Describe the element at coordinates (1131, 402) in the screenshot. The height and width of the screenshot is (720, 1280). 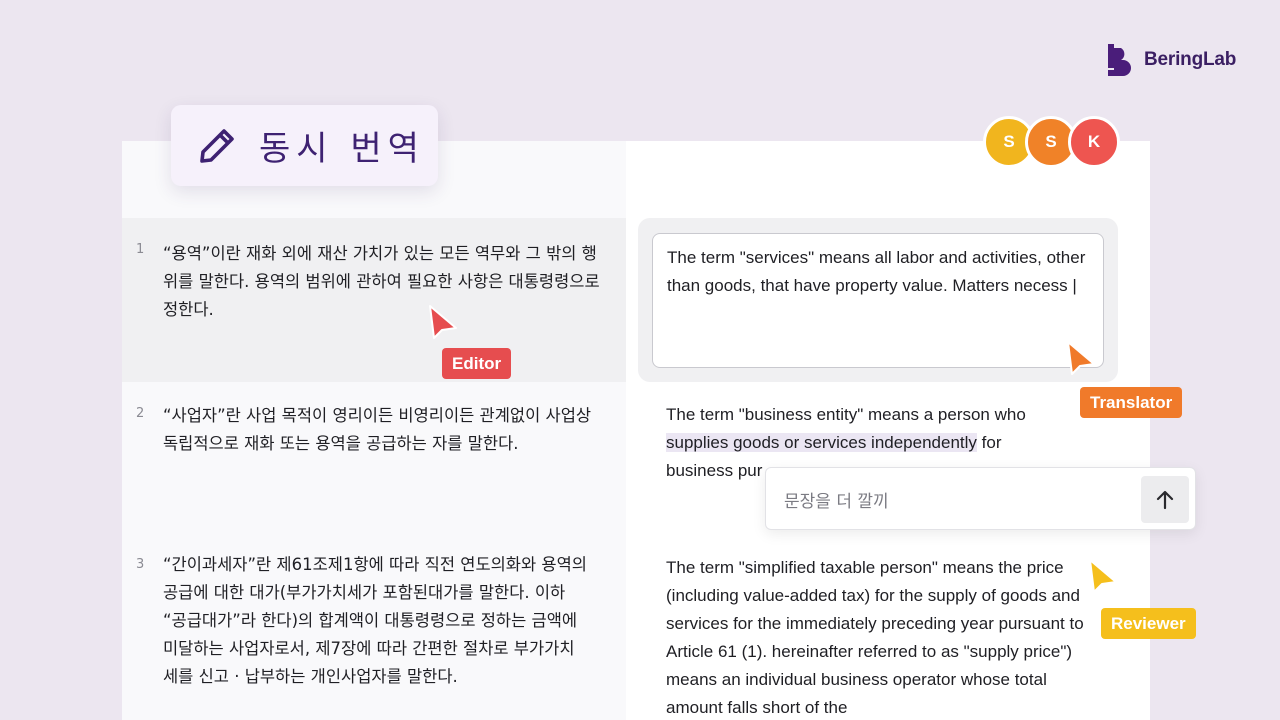
I see `translator-tag: Translator` at that location.